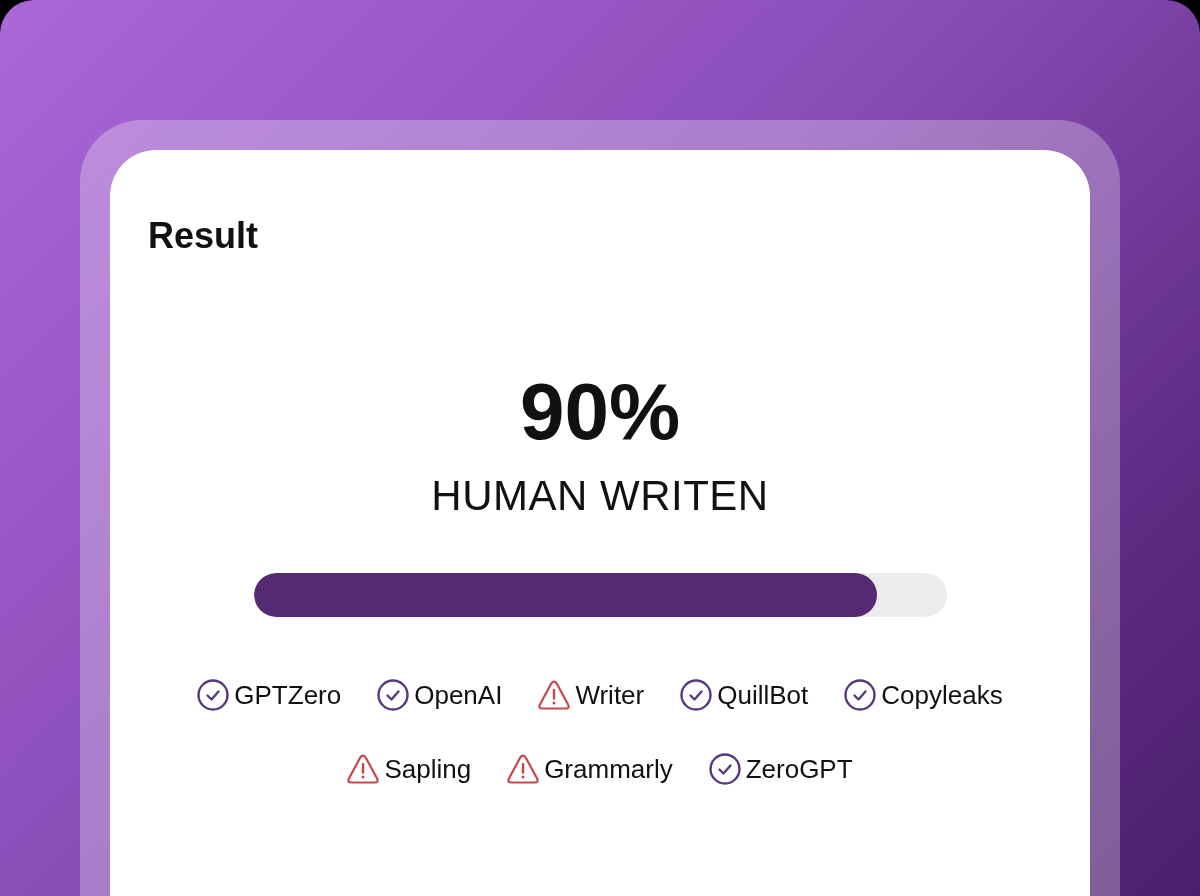 The width and height of the screenshot is (1200, 896). I want to click on score-label: HUMAN WRITEN, so click(600, 496).